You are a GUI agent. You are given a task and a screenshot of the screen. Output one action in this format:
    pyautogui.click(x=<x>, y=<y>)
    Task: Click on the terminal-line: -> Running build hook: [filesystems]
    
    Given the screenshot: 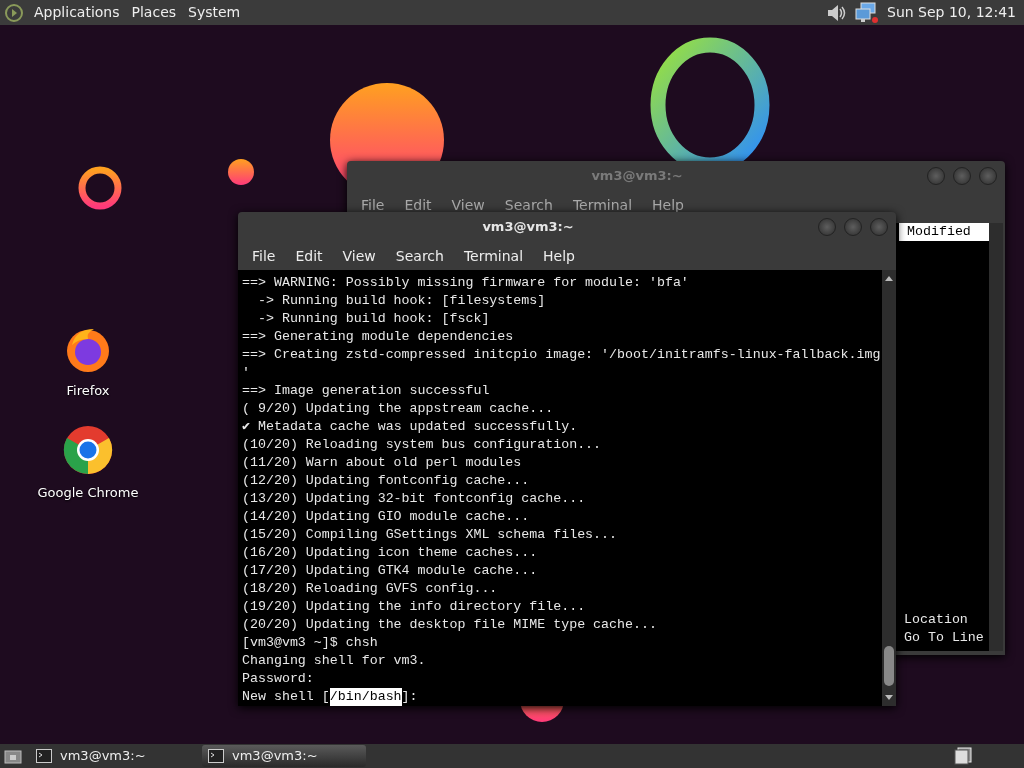 What is the action you would take?
    pyautogui.click(x=401, y=301)
    